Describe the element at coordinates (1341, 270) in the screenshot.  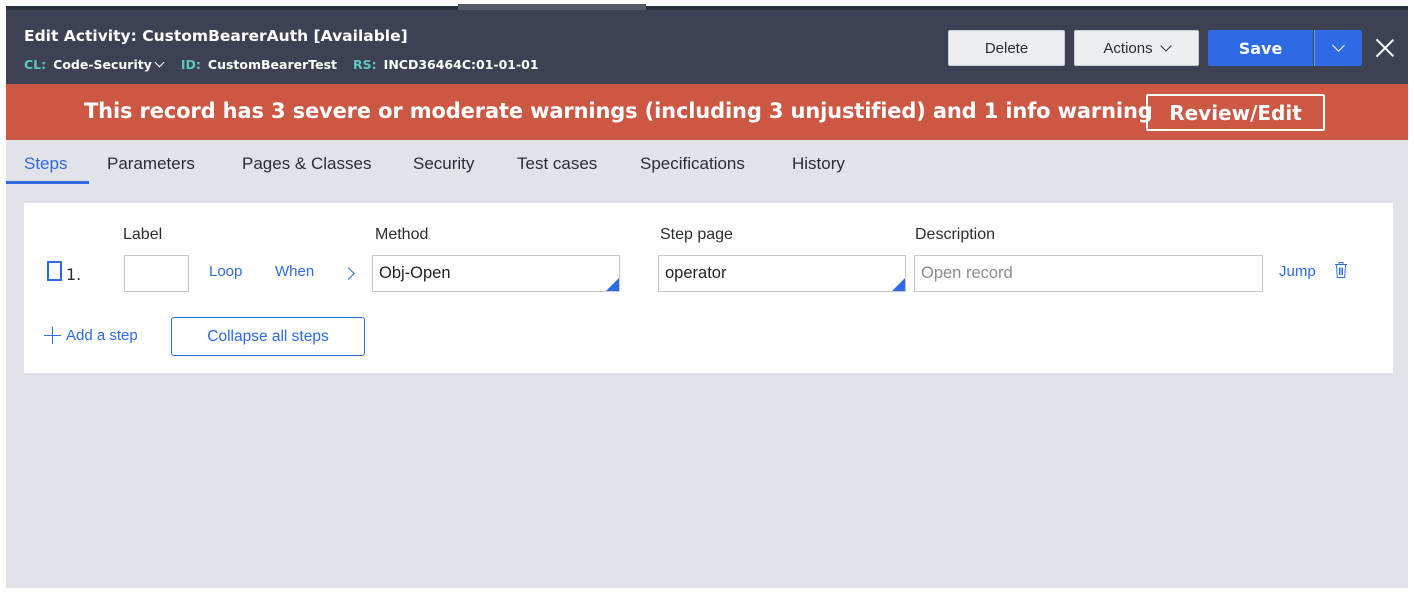
I see `trash-icon` at that location.